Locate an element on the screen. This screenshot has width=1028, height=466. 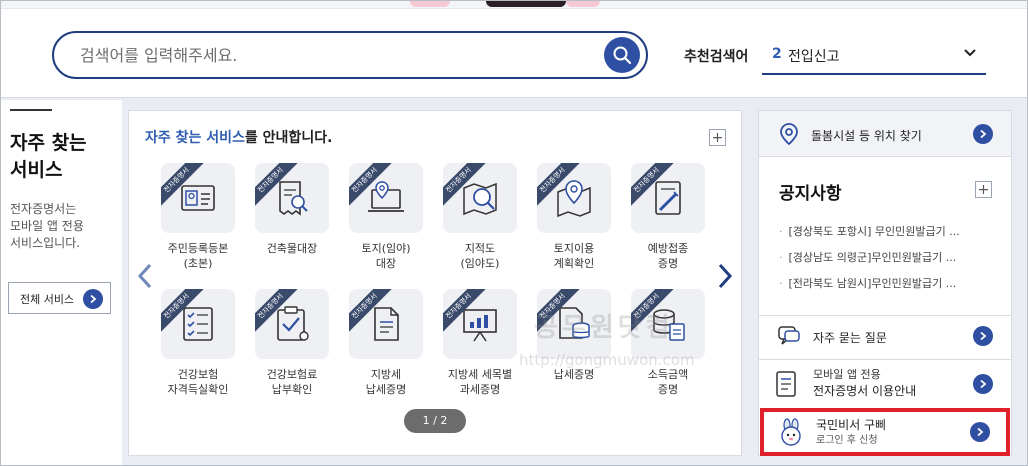
checklist-icon is located at coordinates (198, 324).